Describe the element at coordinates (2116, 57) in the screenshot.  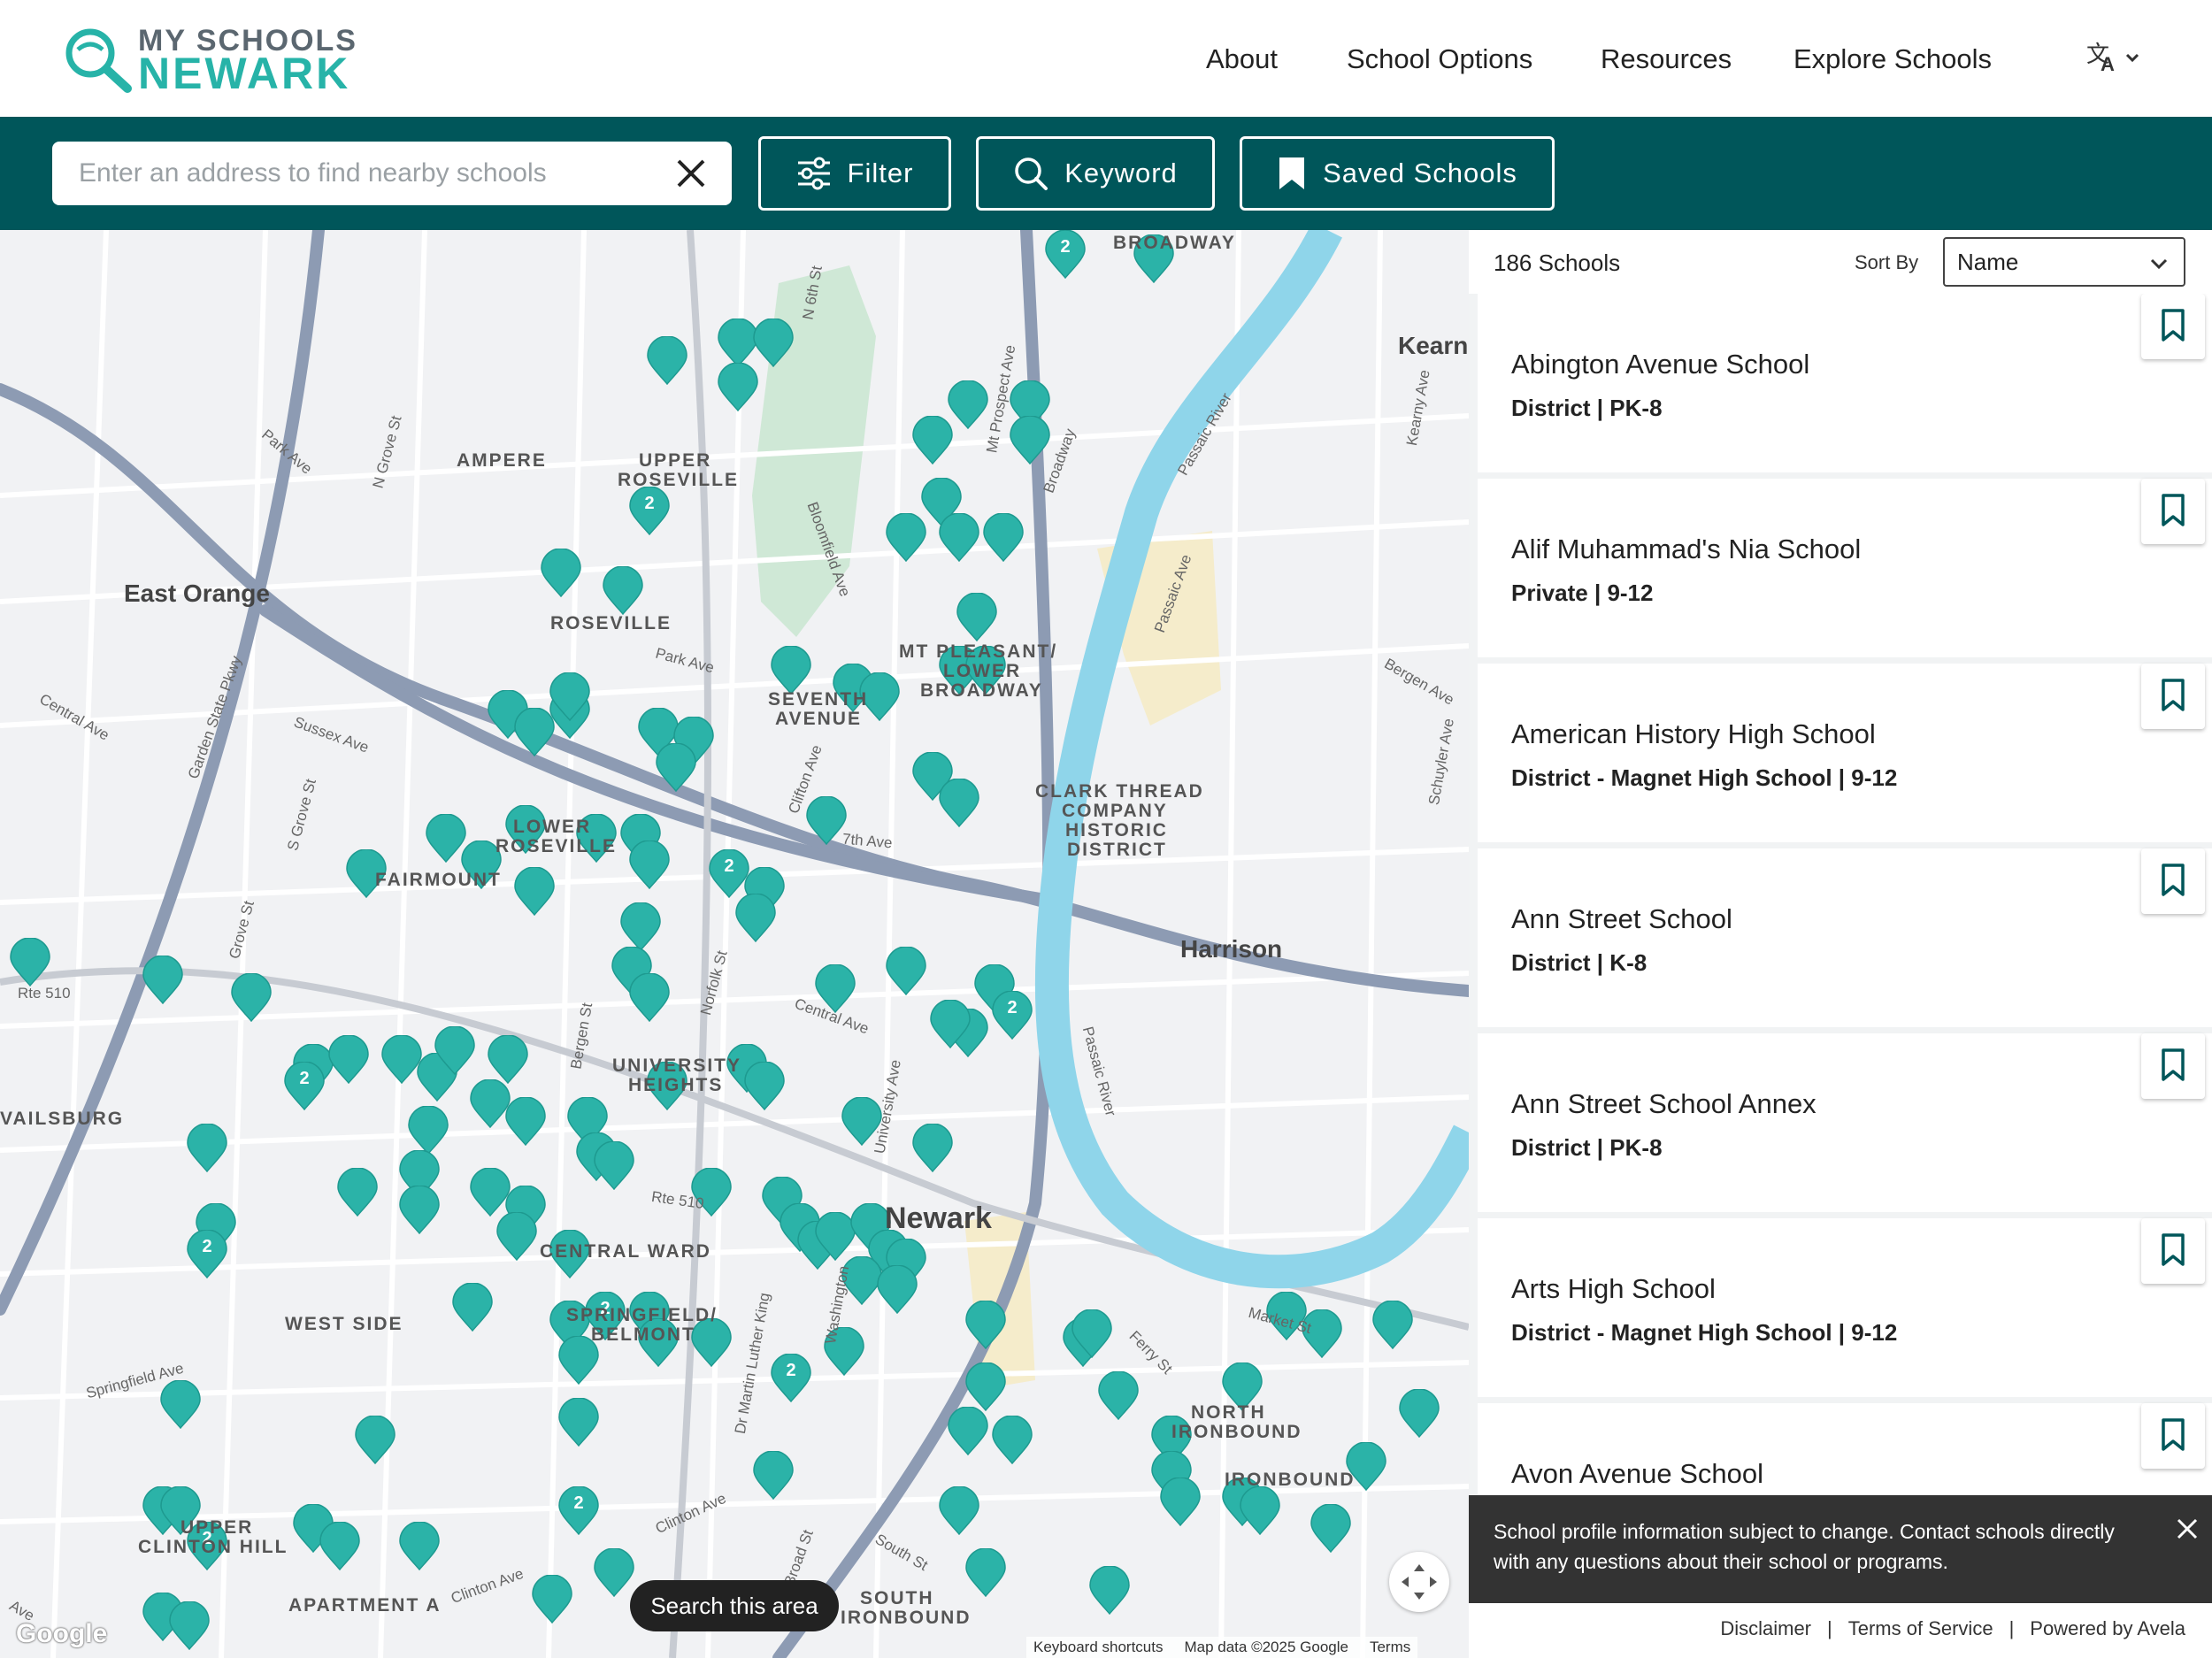
I see `language-selector: 文 A` at that location.